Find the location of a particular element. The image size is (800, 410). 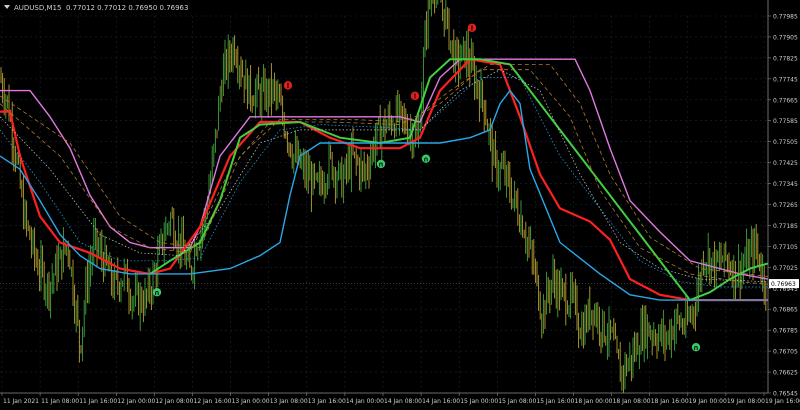

time-tick-label: 11 Jan 16:00 is located at coordinates (98, 401).